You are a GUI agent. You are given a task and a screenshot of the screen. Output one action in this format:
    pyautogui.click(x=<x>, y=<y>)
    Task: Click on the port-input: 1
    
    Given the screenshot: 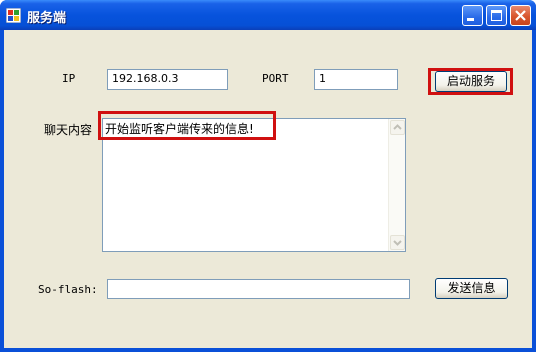 What is the action you would take?
    pyautogui.click(x=356, y=79)
    